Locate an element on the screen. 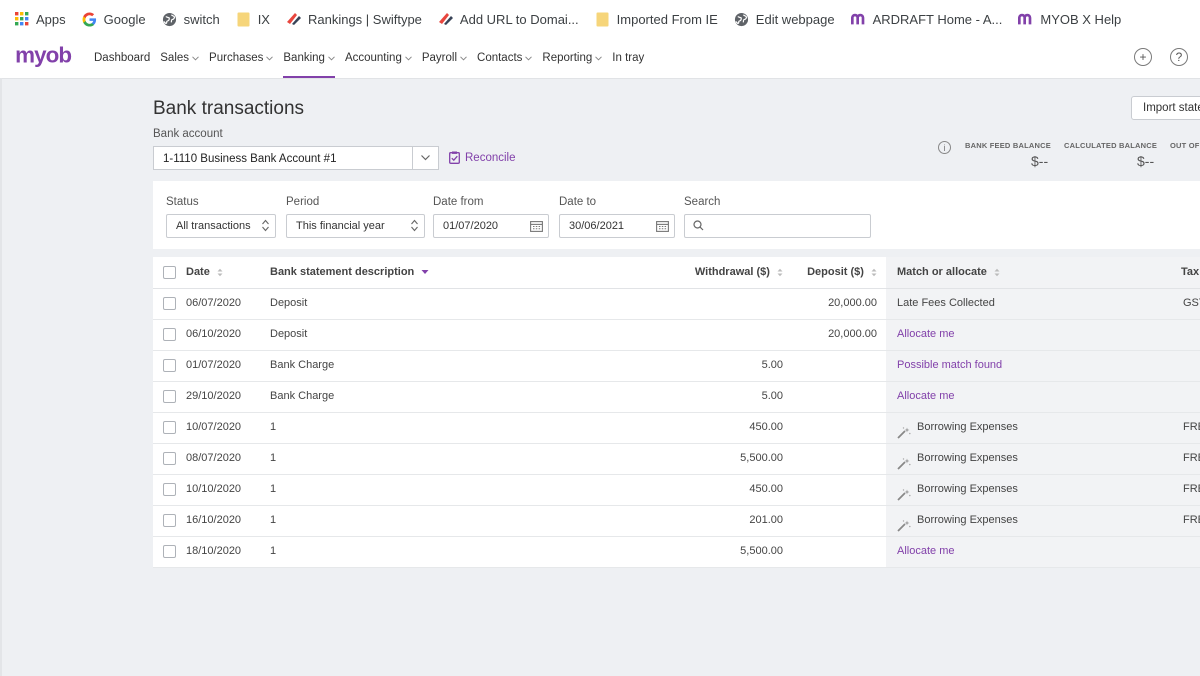  description-column-header: Bank statement description is located at coordinates (349, 272).